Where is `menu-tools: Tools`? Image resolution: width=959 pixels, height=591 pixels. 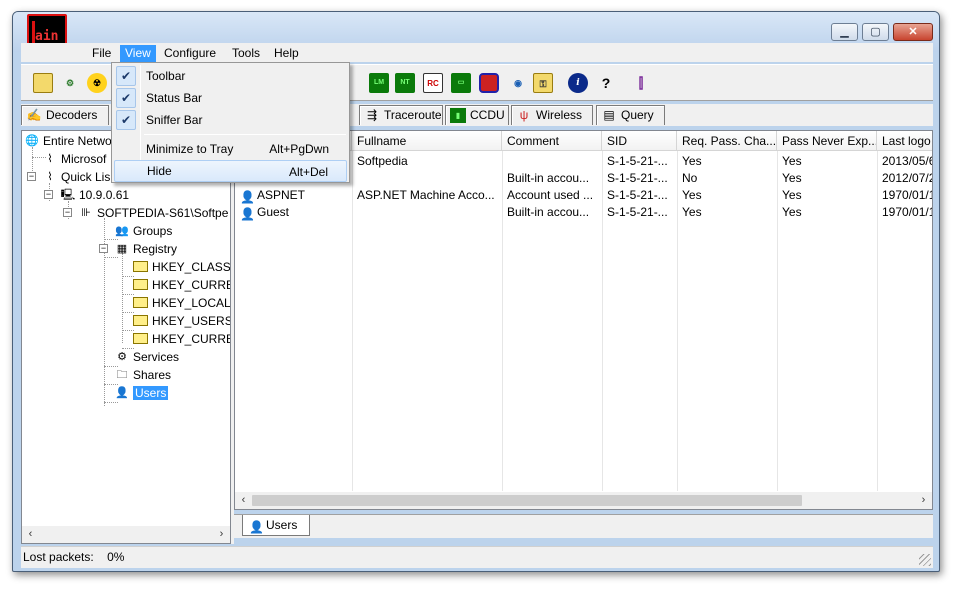
menu-tools: Tools is located at coordinates (246, 53).